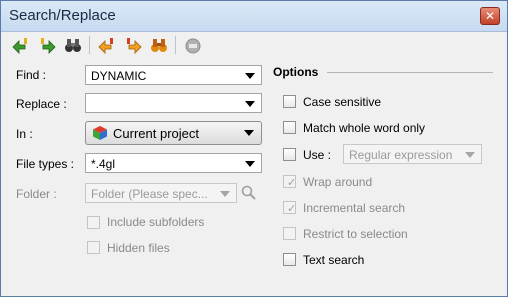 The width and height of the screenshot is (508, 297). I want to click on replace-combobox, so click(173, 103).